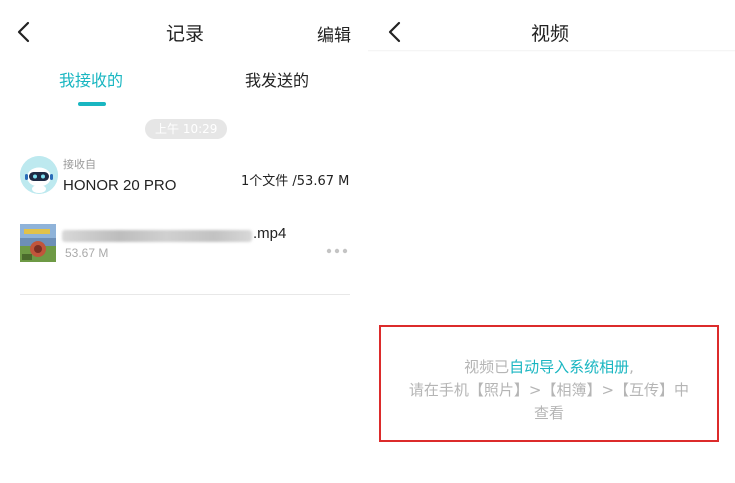 This screenshot has height=483, width=735. Describe the element at coordinates (270, 233) in the screenshot. I see `file-extension: .mp4` at that location.